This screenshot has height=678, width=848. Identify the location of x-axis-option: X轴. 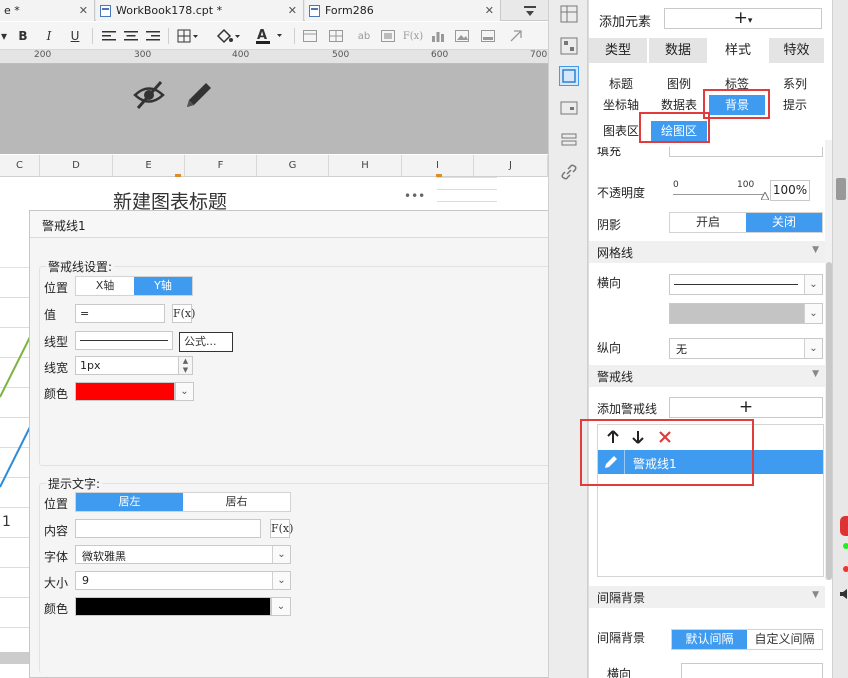
(105, 286).